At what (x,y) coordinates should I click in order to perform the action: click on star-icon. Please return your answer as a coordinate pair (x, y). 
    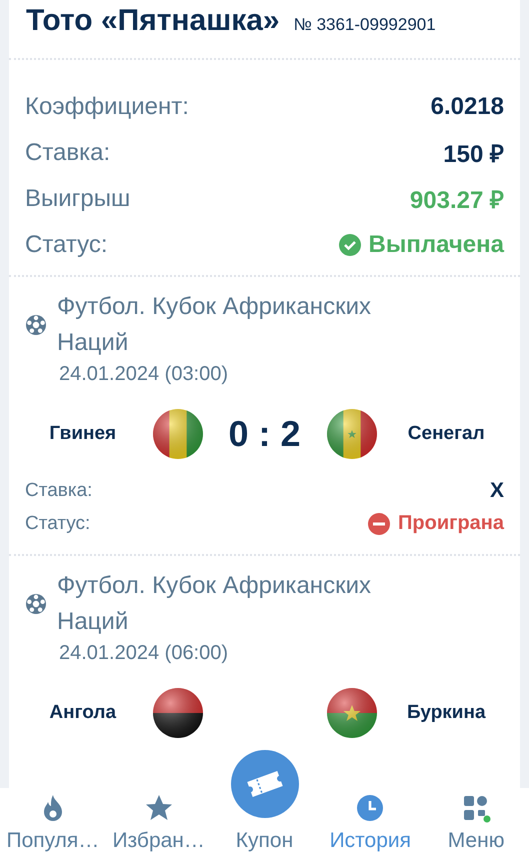
    Looking at the image, I should click on (159, 808).